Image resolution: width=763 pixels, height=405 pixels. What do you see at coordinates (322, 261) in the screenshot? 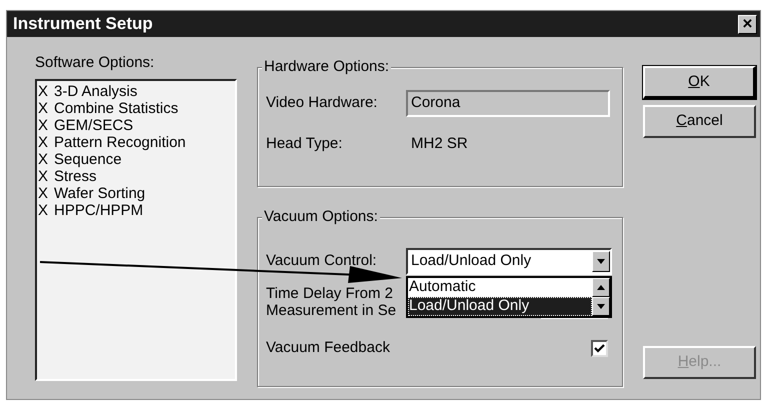
I see `field-label: Vacuum Control:` at bounding box center [322, 261].